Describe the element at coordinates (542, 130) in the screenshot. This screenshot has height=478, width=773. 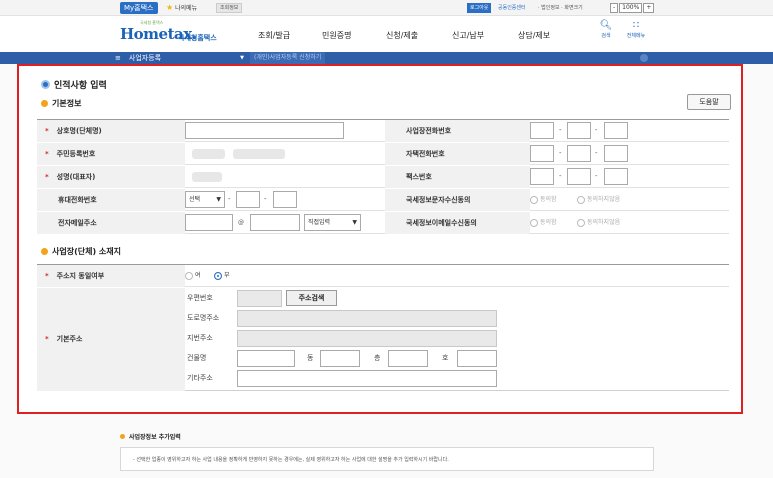
I see `biz-phone-1-input` at that location.